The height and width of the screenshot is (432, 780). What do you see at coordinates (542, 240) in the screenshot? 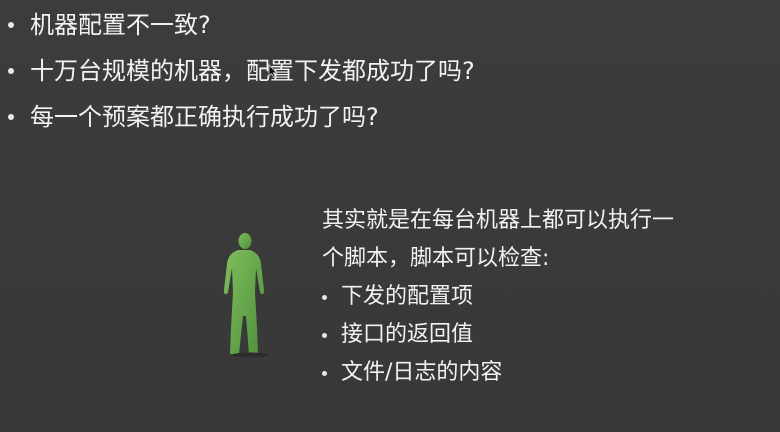
I see `explanation-paragraph: 其实就是在每台机器上都可以执行一 个脚本，脚本可以检查:` at bounding box center [542, 240].